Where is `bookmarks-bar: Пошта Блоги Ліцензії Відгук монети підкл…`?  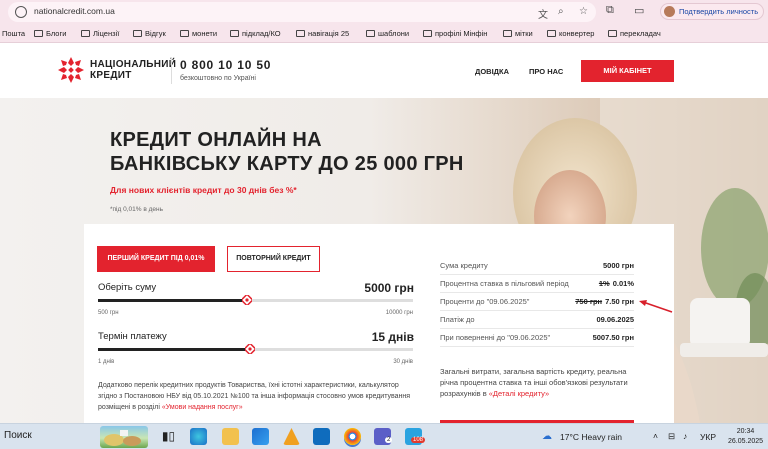 bookmarks-bar: Пошта Блоги Ліцензії Відгук монети підкл… is located at coordinates (384, 33).